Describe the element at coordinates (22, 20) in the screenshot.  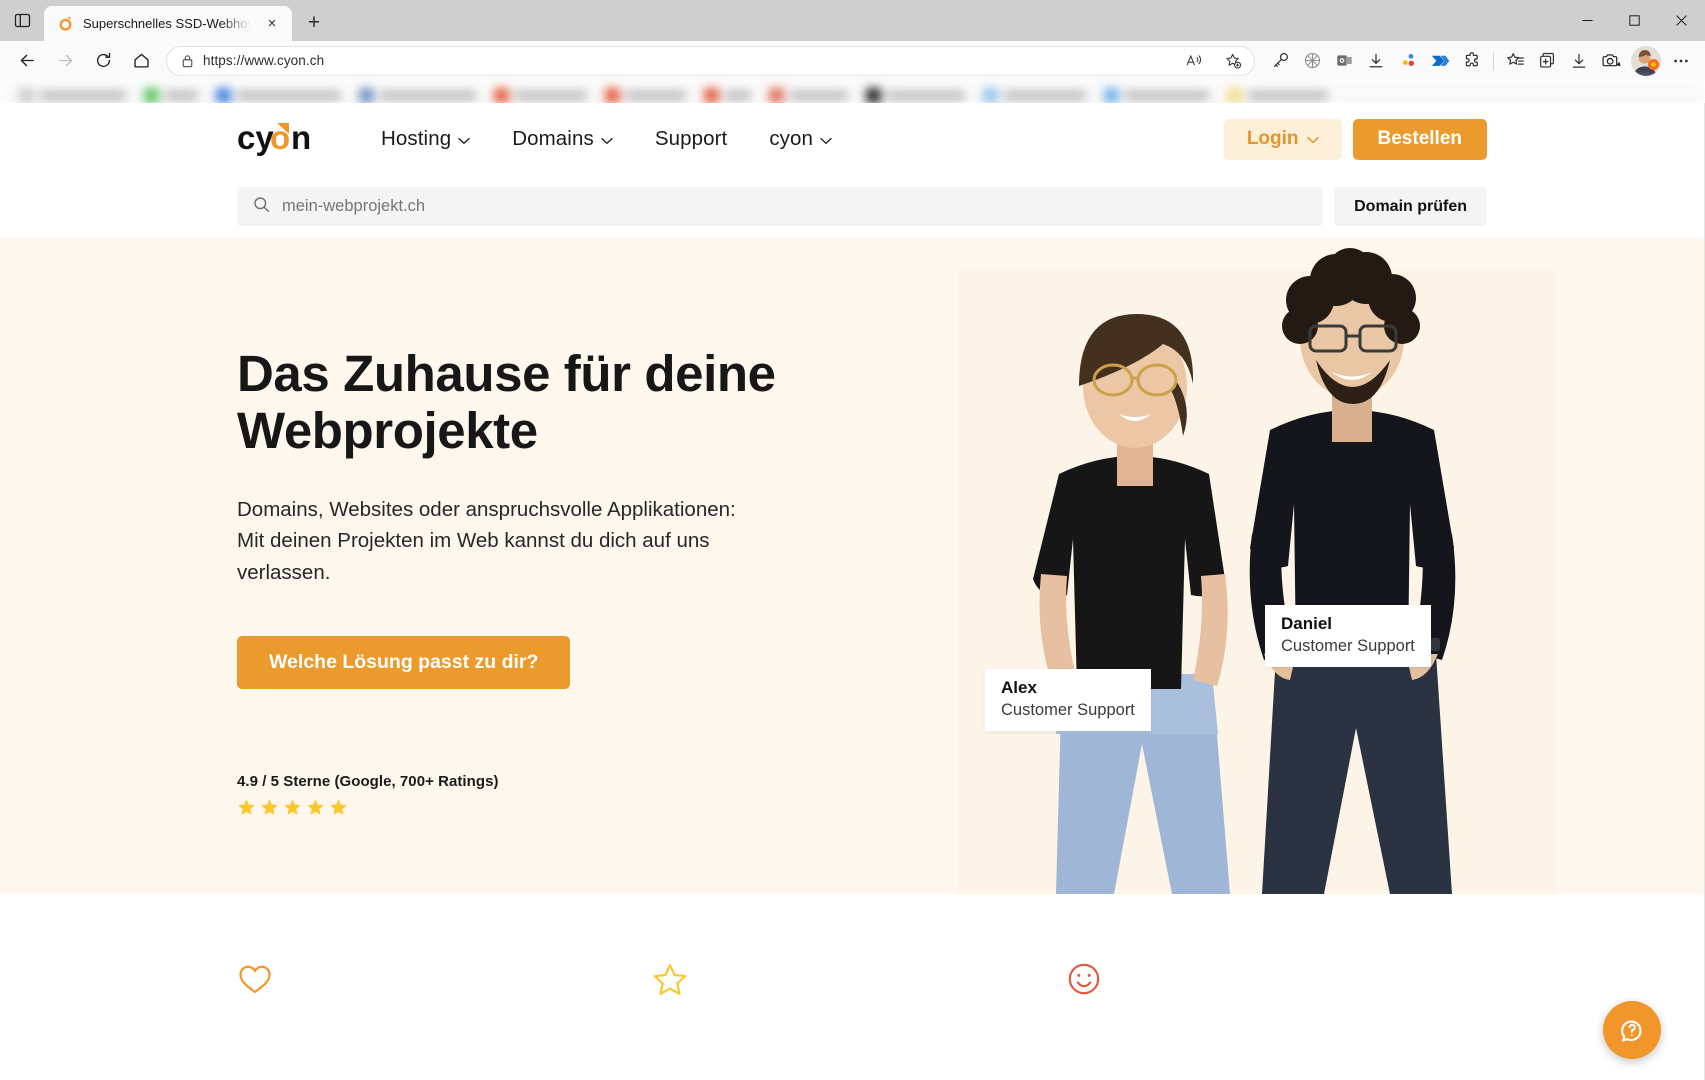
I see `tab-actions-icon` at that location.